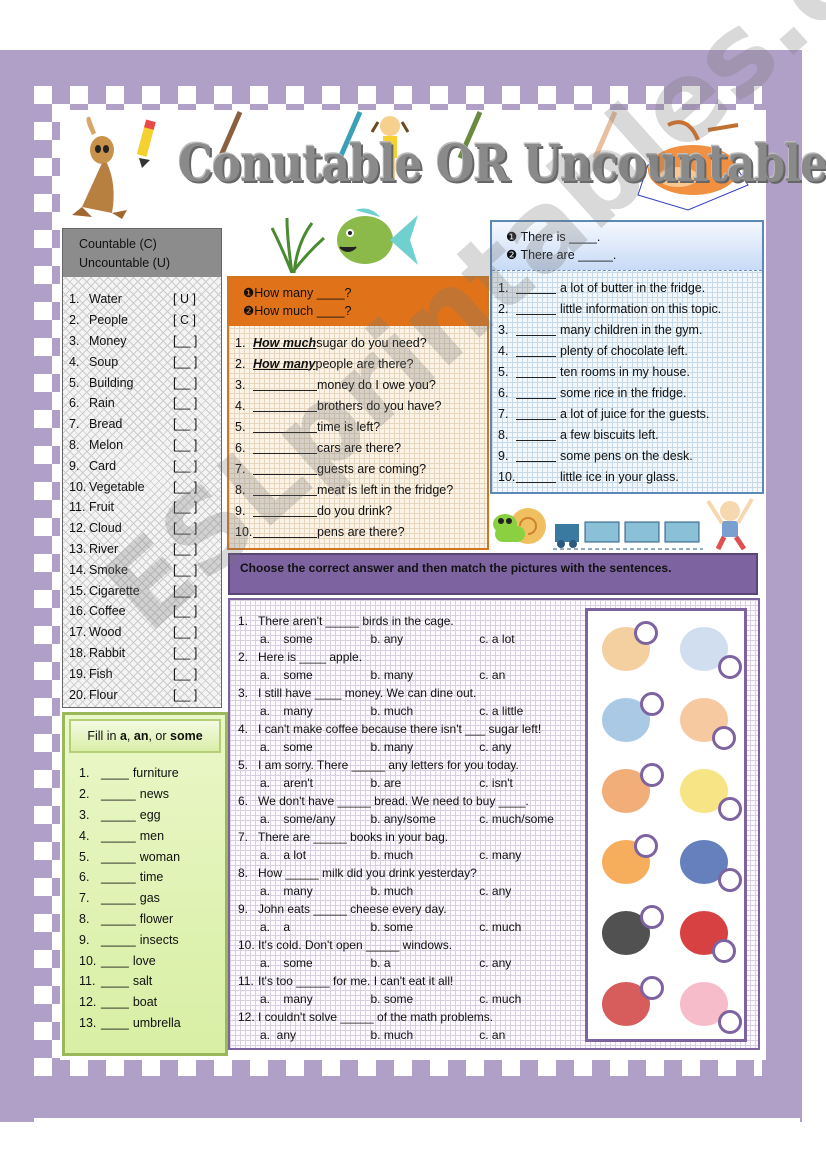 This screenshot has width=826, height=1169. Describe the element at coordinates (424, 819) in the screenshot. I see `option-b: b. any/some` at that location.